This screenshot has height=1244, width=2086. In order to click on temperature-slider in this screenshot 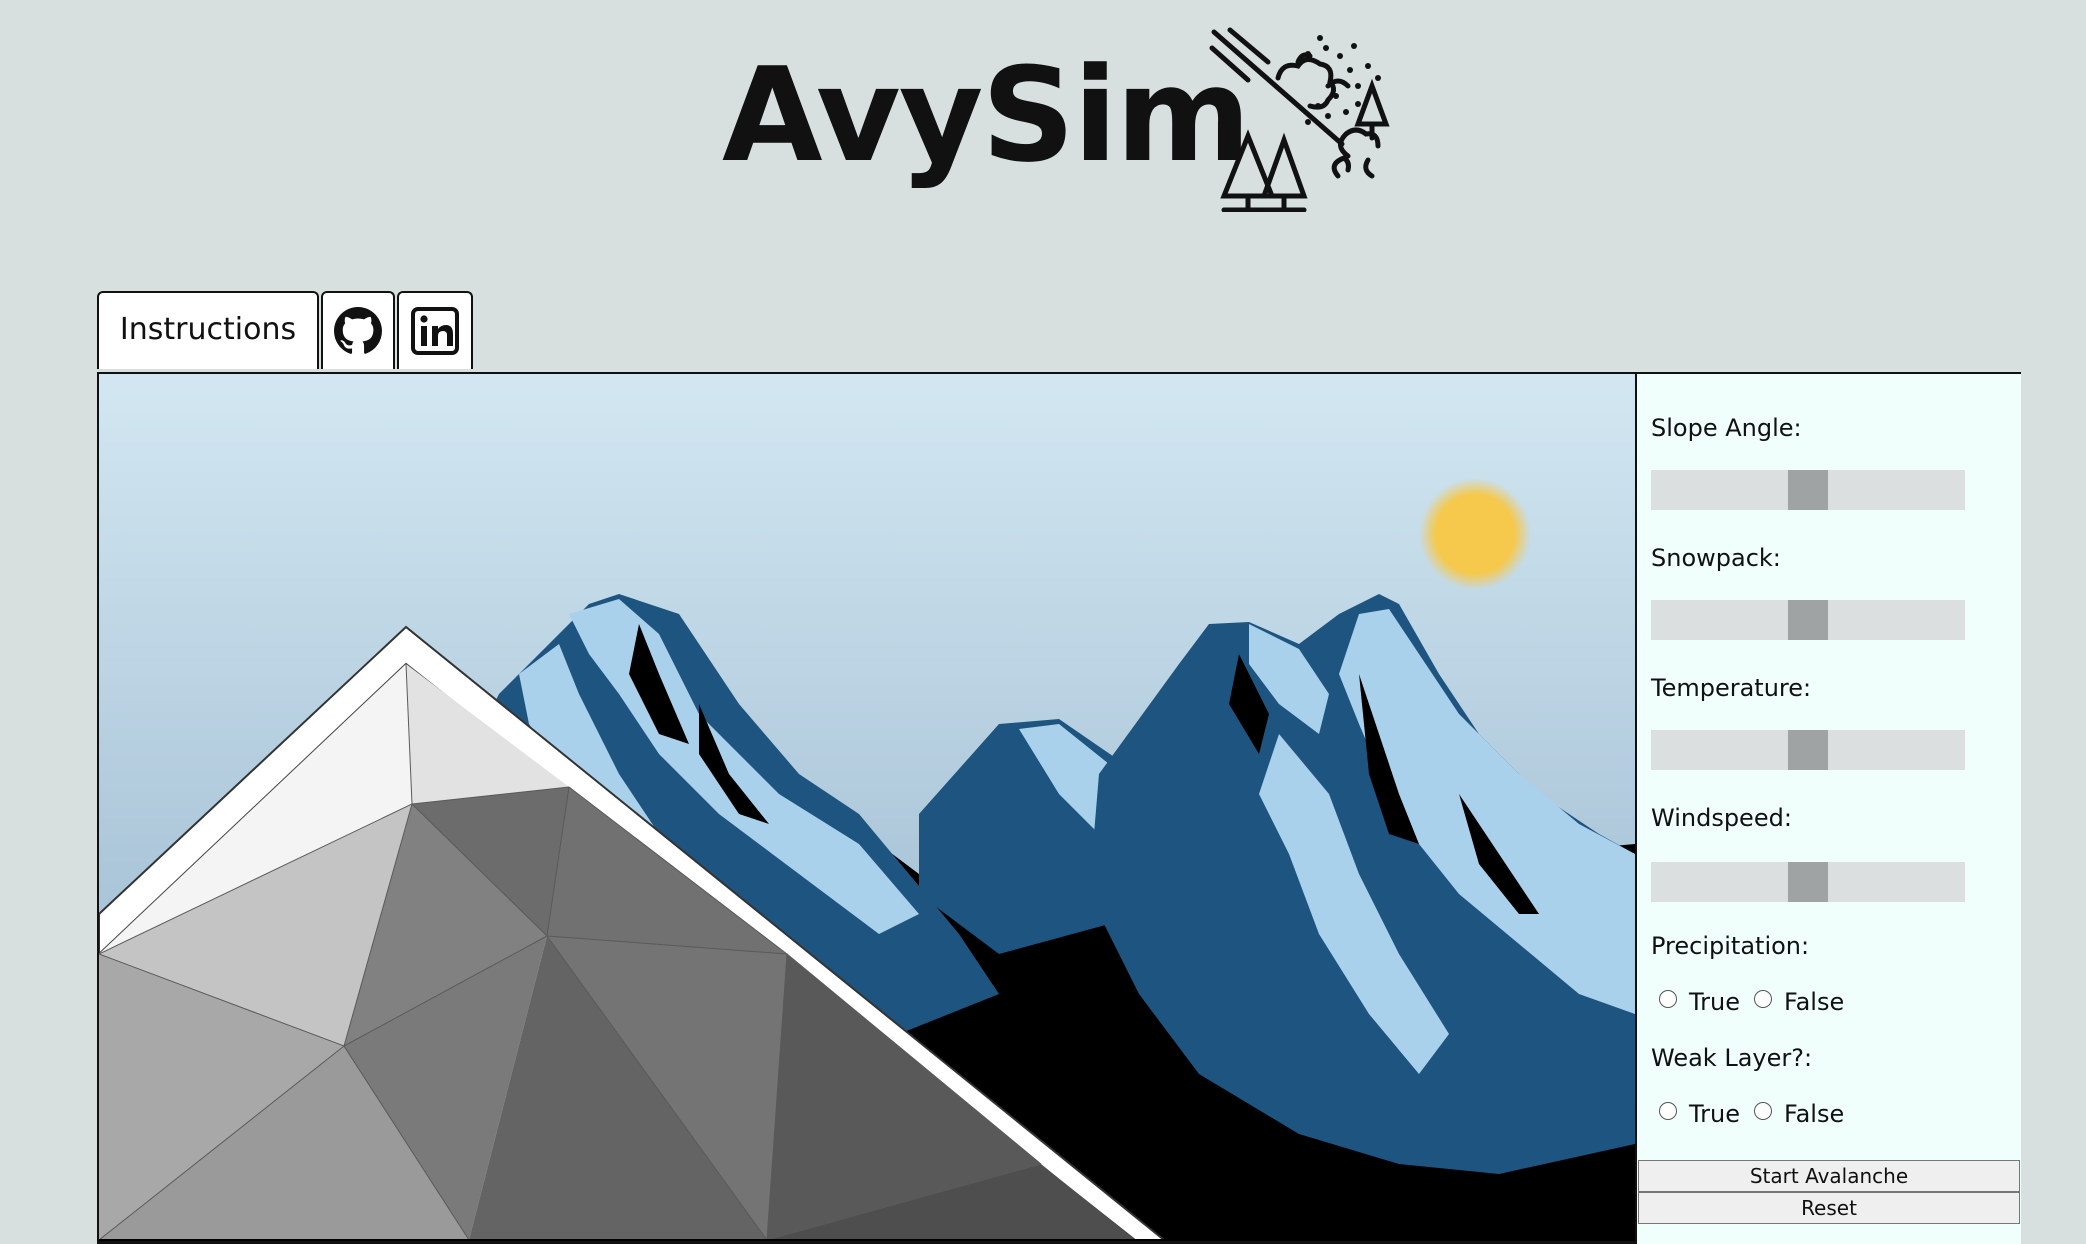, I will do `click(1808, 750)`.